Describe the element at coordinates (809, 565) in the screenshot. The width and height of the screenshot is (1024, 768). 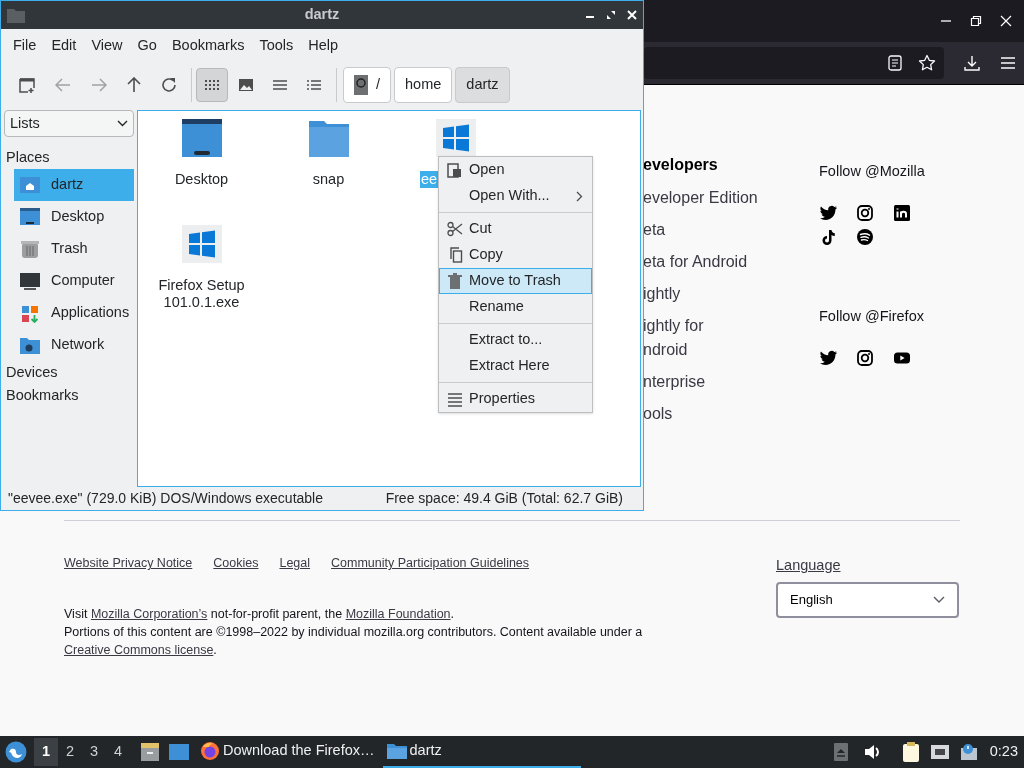
I see `language-label: Language` at that location.